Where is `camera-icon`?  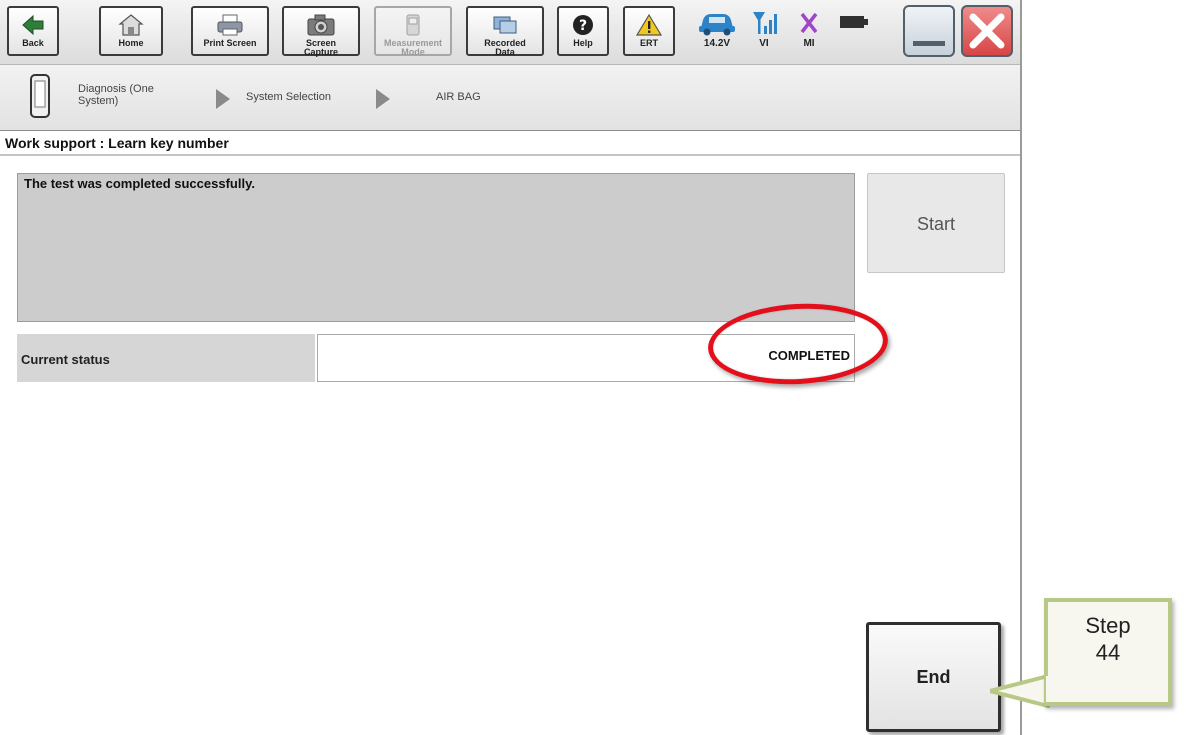 camera-icon is located at coordinates (321, 25).